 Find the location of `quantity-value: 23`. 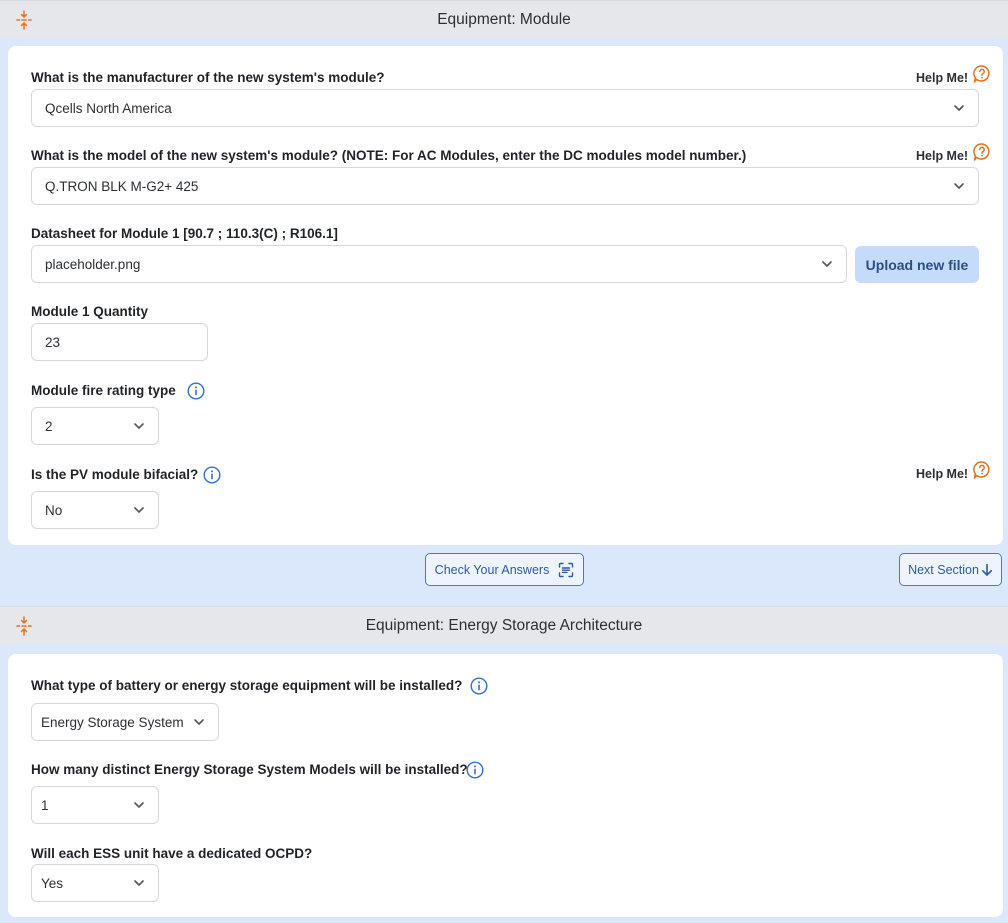

quantity-value: 23 is located at coordinates (53, 342).